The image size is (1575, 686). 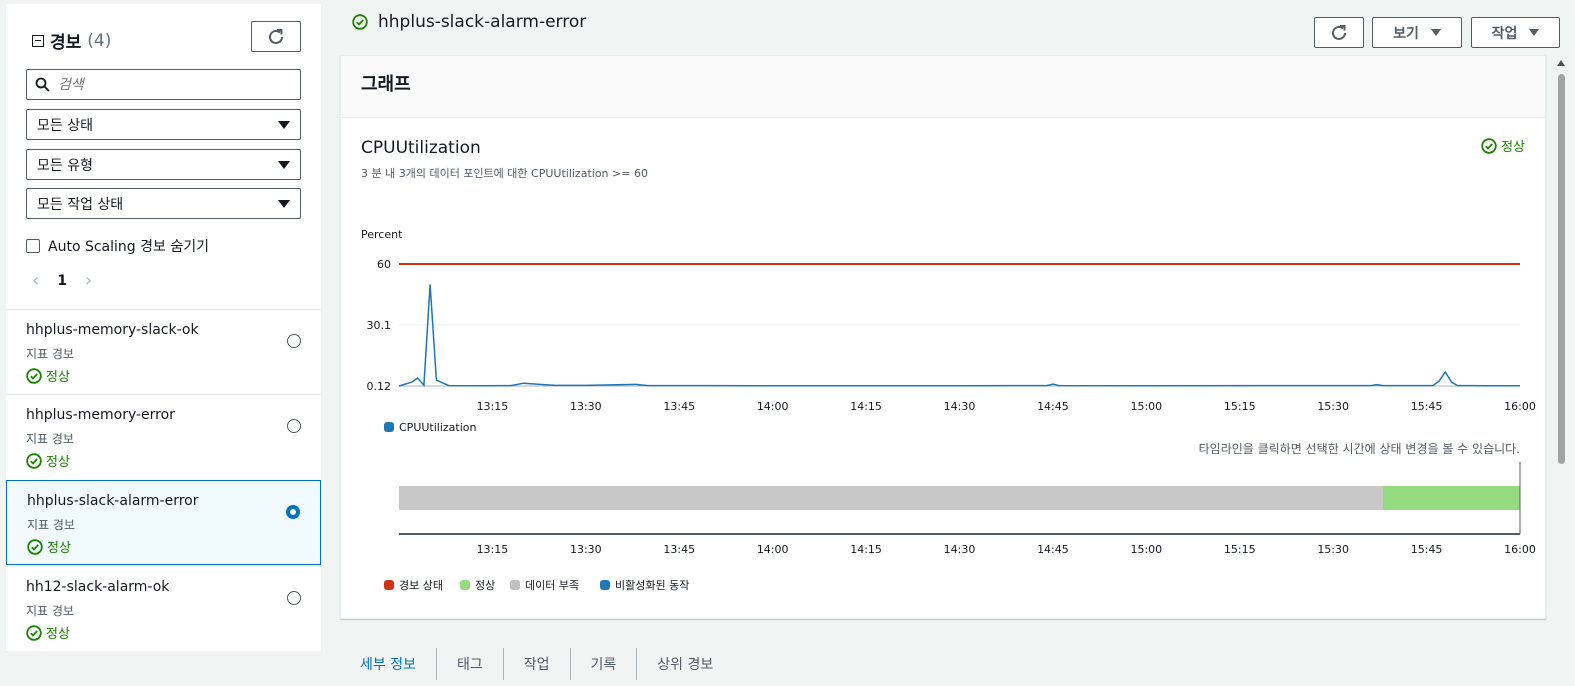 What do you see at coordinates (163, 164) in the screenshot?
I see `type-filter-select: 모든 유형` at bounding box center [163, 164].